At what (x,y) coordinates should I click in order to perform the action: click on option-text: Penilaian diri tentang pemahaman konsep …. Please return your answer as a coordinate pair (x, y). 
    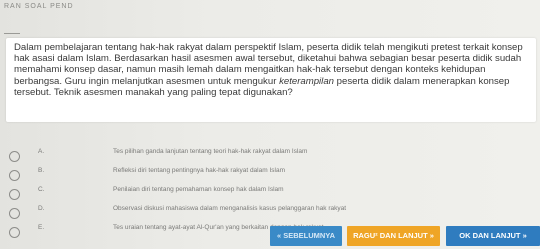
    Looking at the image, I should click on (198, 189).